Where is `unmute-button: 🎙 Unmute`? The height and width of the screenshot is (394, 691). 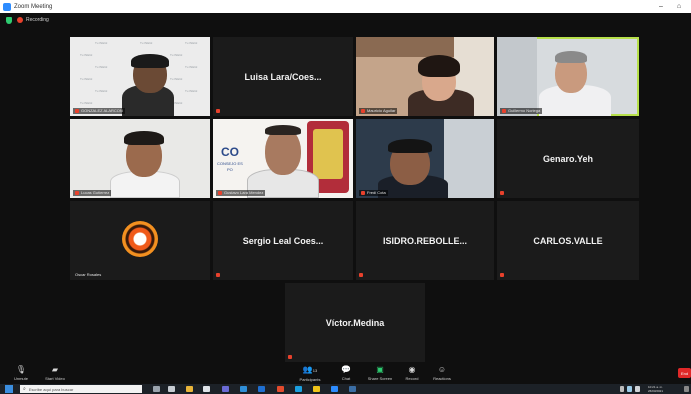 unmute-button: 🎙 Unmute is located at coordinates (21, 373).